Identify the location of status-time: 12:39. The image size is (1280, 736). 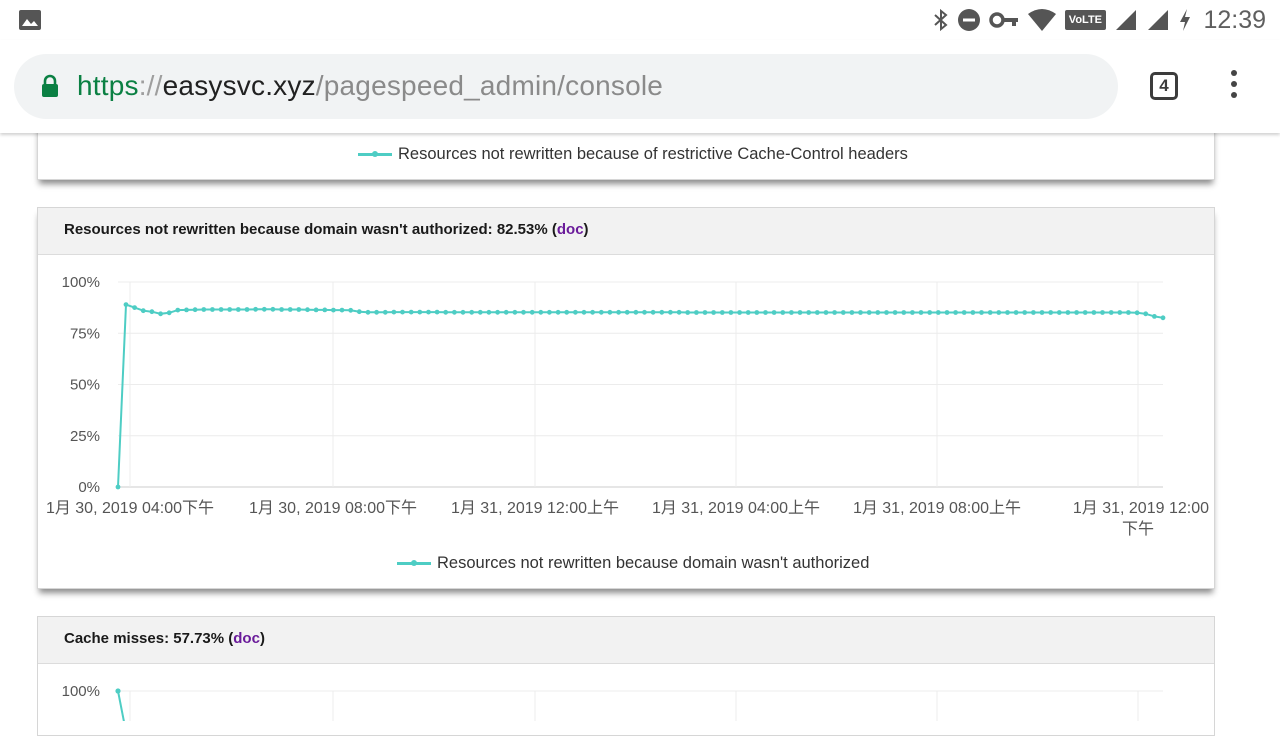
(1234, 20).